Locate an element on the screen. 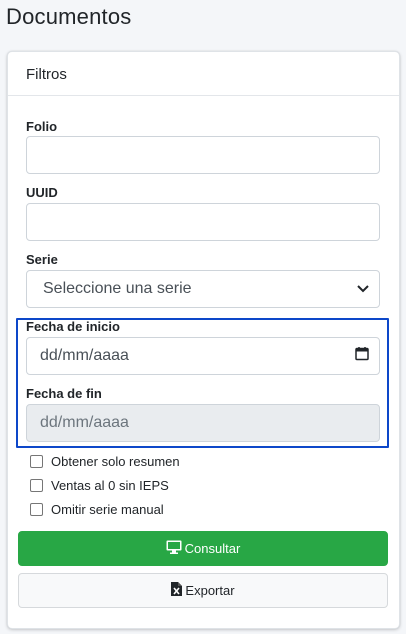 The width and height of the screenshot is (406, 634). serie-label: Serie is located at coordinates (42, 259).